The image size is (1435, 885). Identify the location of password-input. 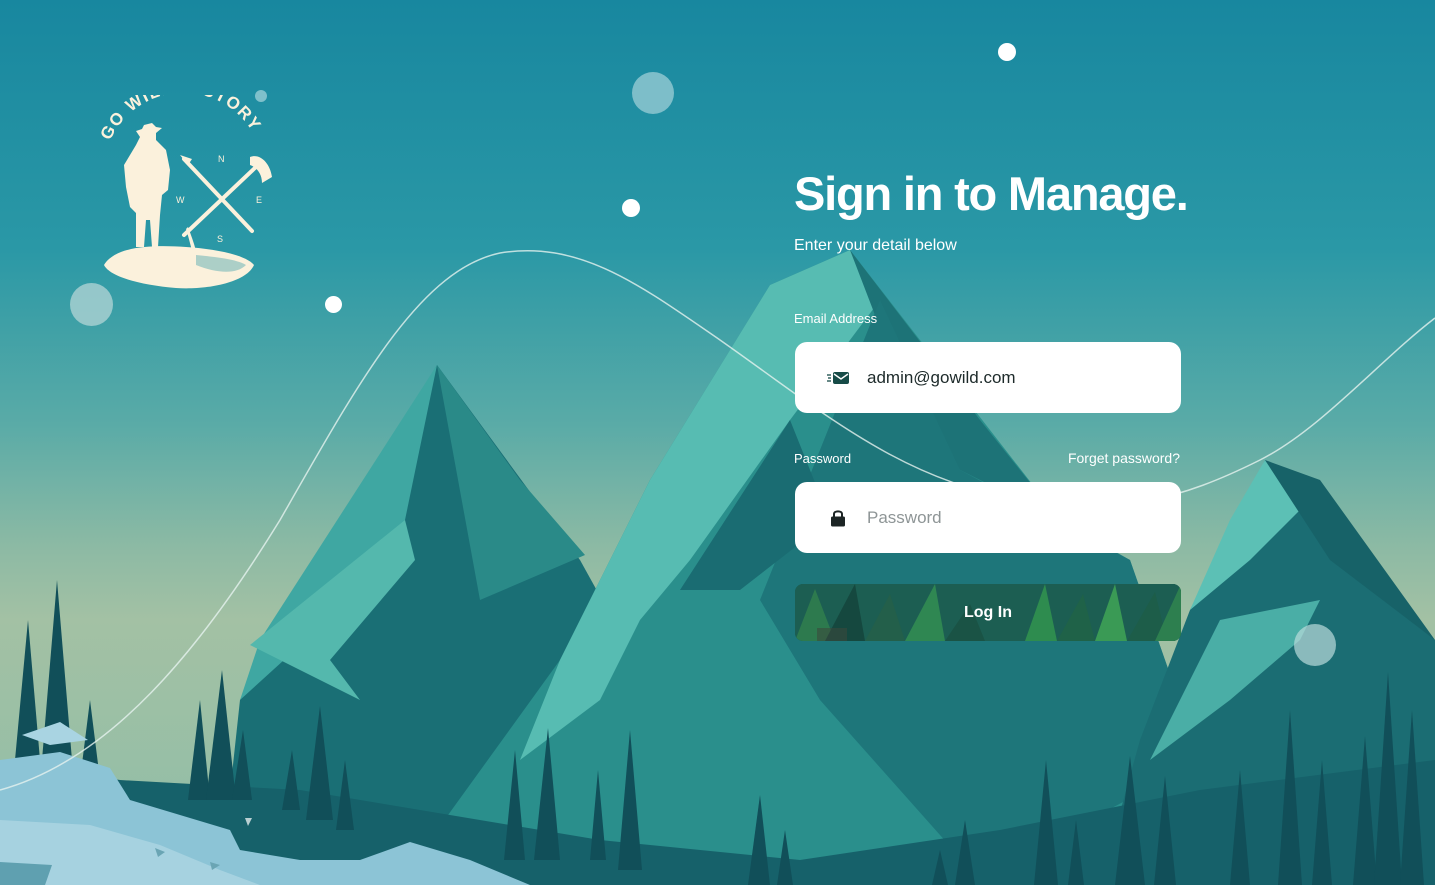
(1017, 517).